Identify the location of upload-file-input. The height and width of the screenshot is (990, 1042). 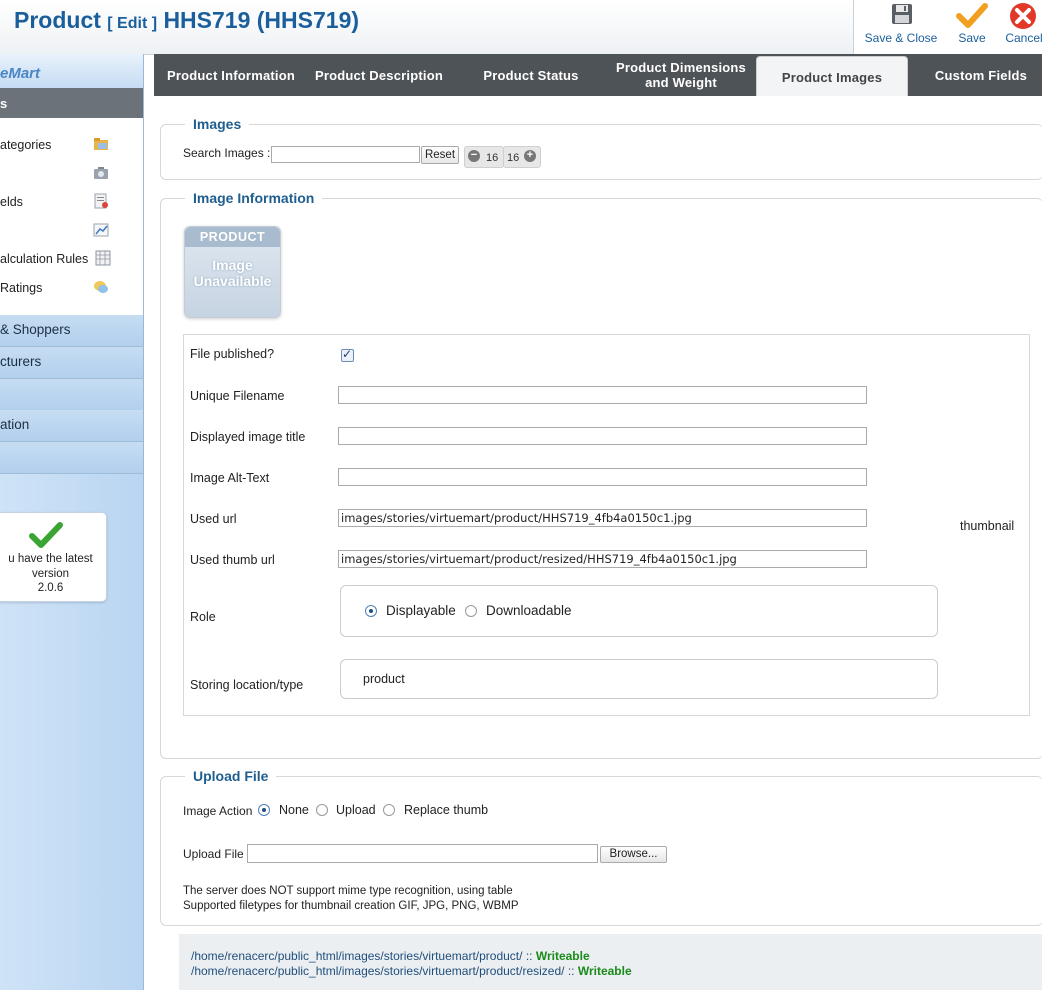
(422, 853).